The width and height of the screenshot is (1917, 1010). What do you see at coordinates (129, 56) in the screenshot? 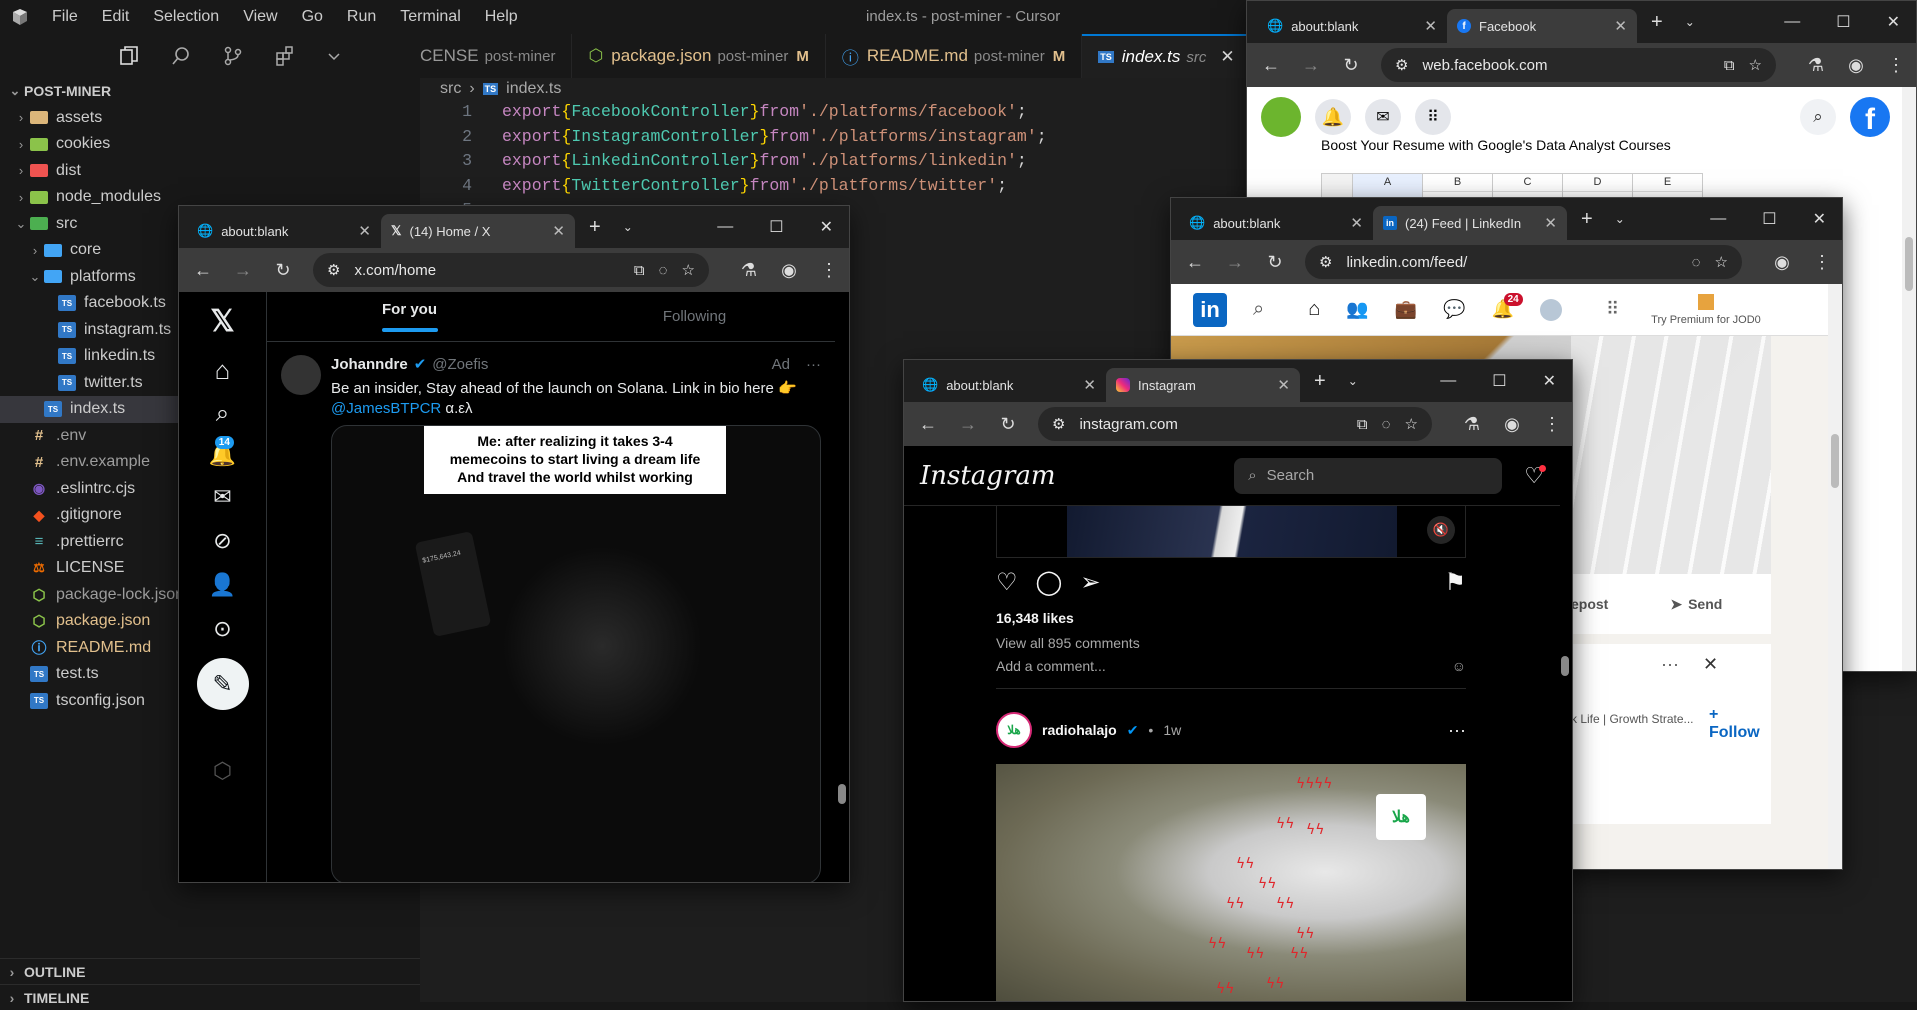
I see `explorer-icon` at bounding box center [129, 56].